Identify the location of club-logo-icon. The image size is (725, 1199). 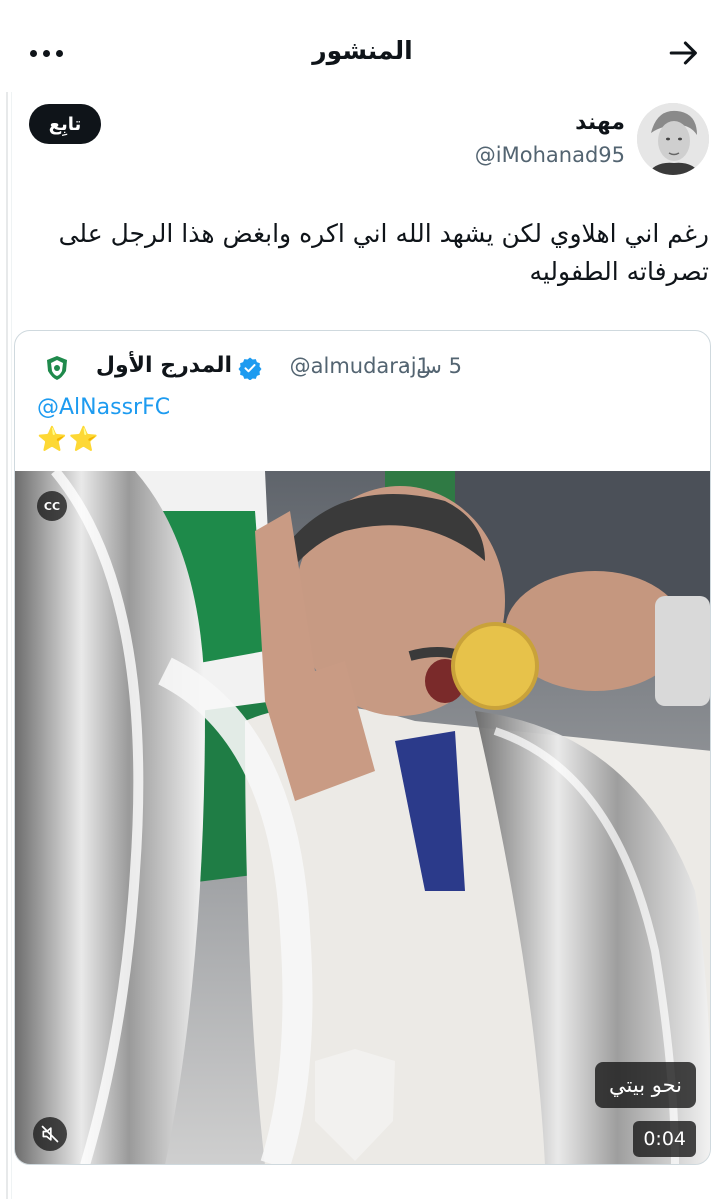
(57, 368).